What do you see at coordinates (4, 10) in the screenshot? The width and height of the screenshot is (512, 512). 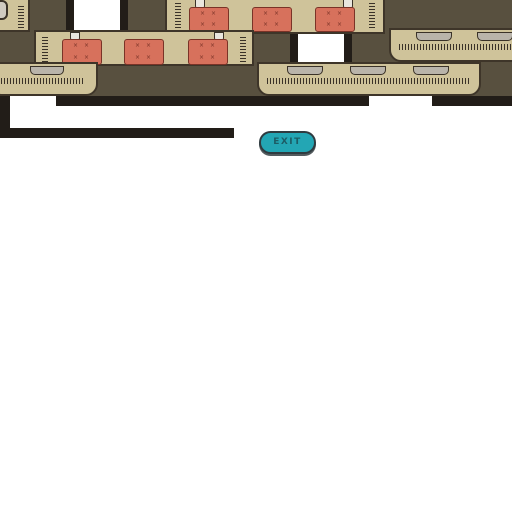 I see `robot-part-icon` at bounding box center [4, 10].